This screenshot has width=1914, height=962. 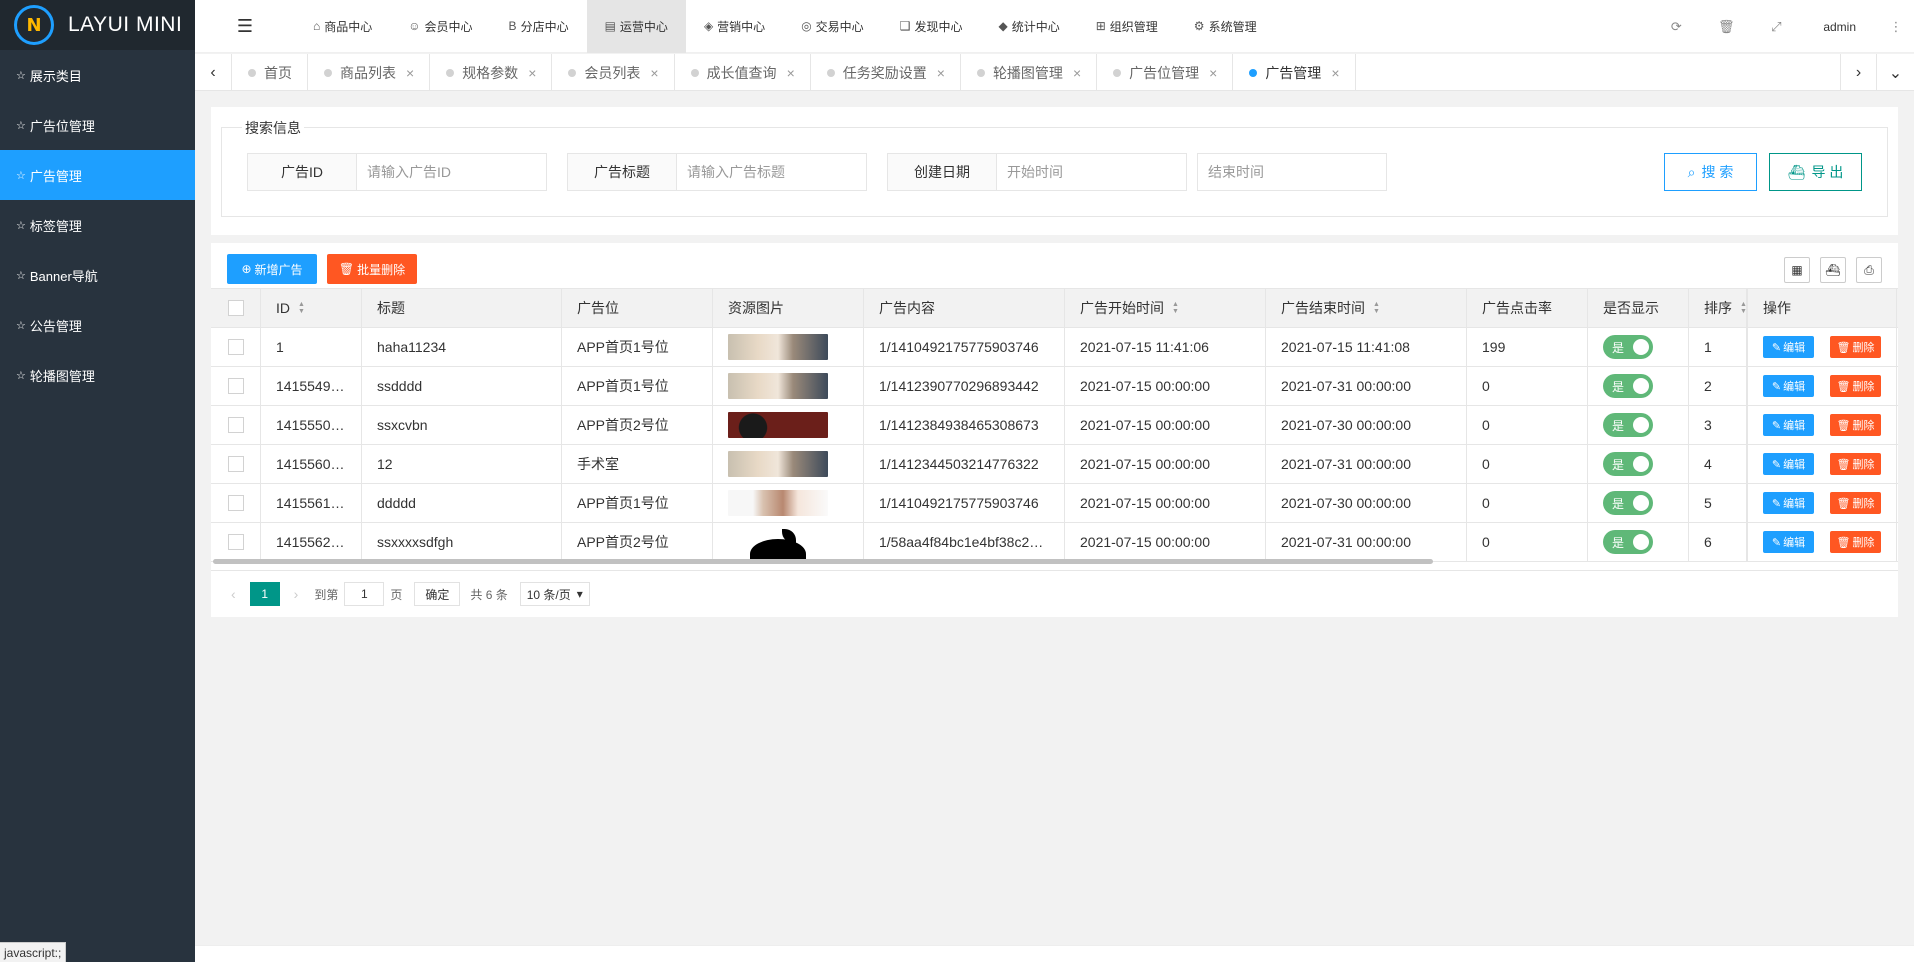 I want to click on ad-title-input: 请输入广告标题, so click(x=772, y=172).